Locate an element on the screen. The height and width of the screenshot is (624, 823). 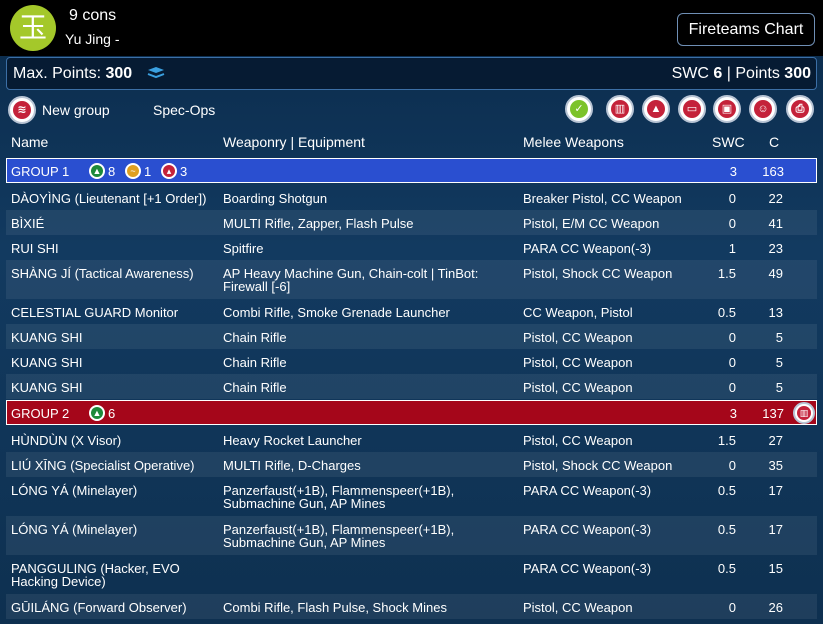
group-cost: 137 is located at coordinates (773, 413).